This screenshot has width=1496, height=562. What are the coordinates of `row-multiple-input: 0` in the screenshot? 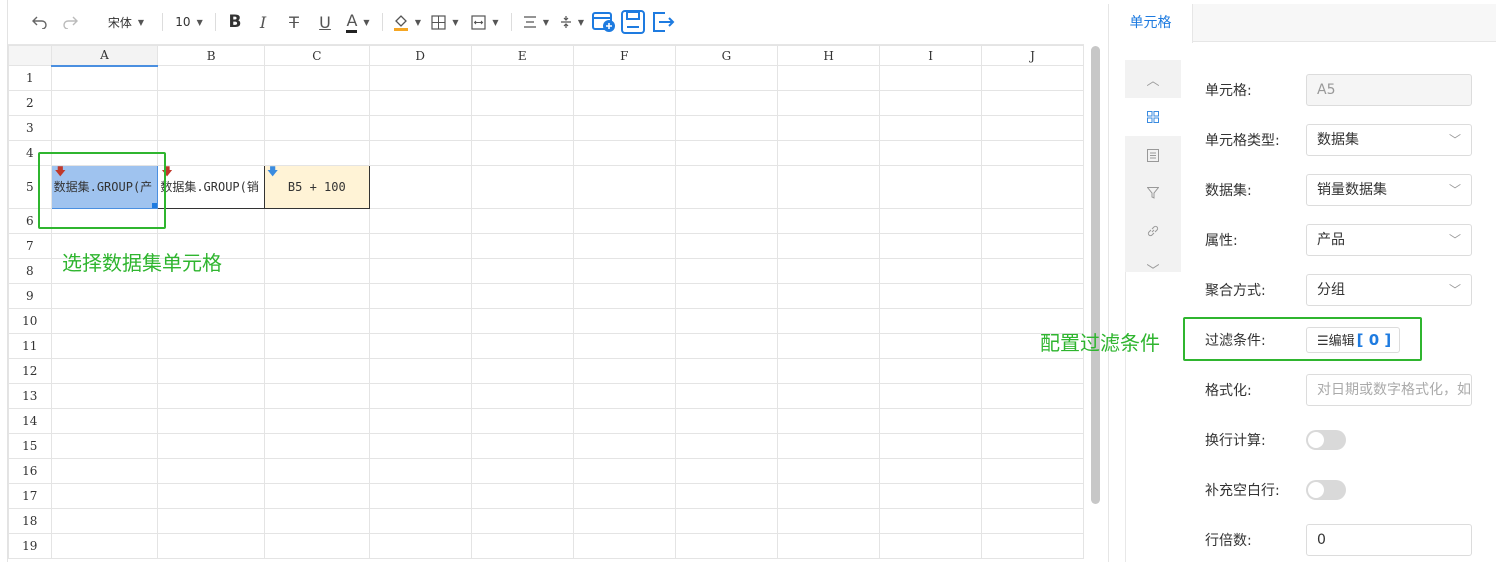 It's located at (1389, 540).